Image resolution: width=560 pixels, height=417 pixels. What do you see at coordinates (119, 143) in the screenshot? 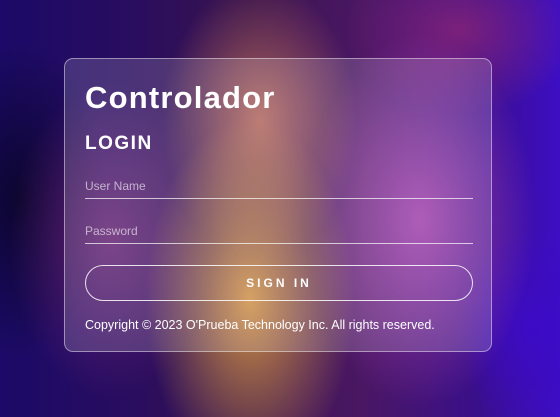
I see `login-heading: LOGIN` at bounding box center [119, 143].